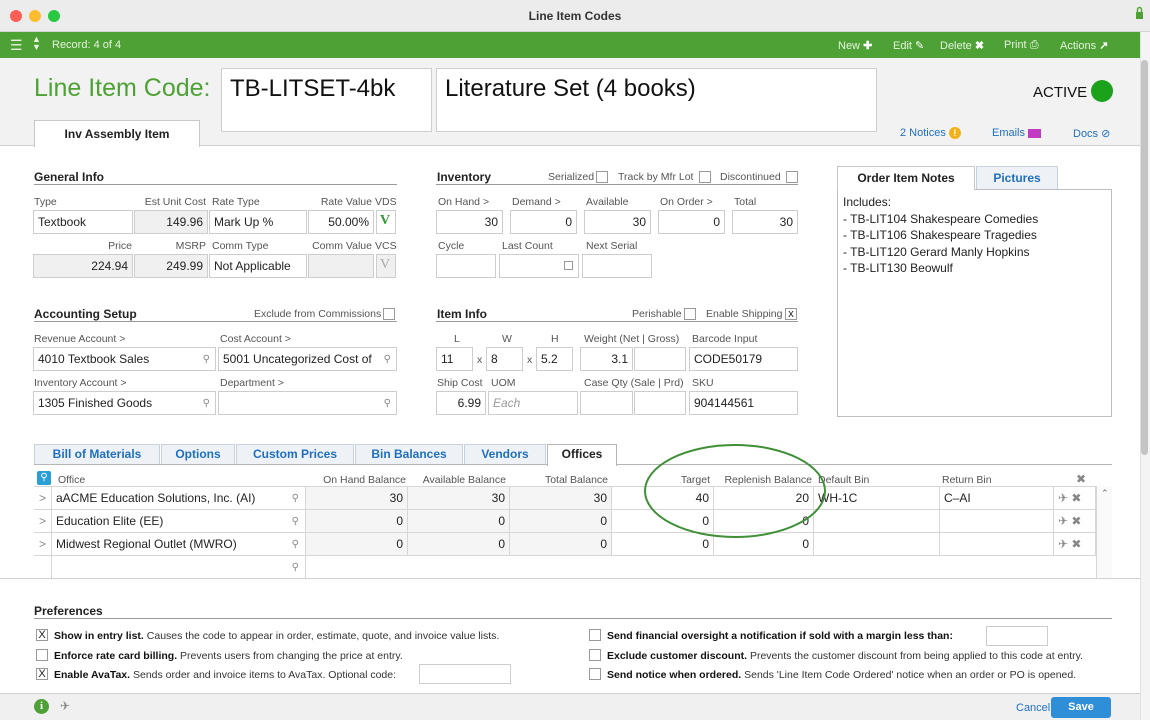  I want to click on rate-value-field: 50.00%, so click(341, 222).